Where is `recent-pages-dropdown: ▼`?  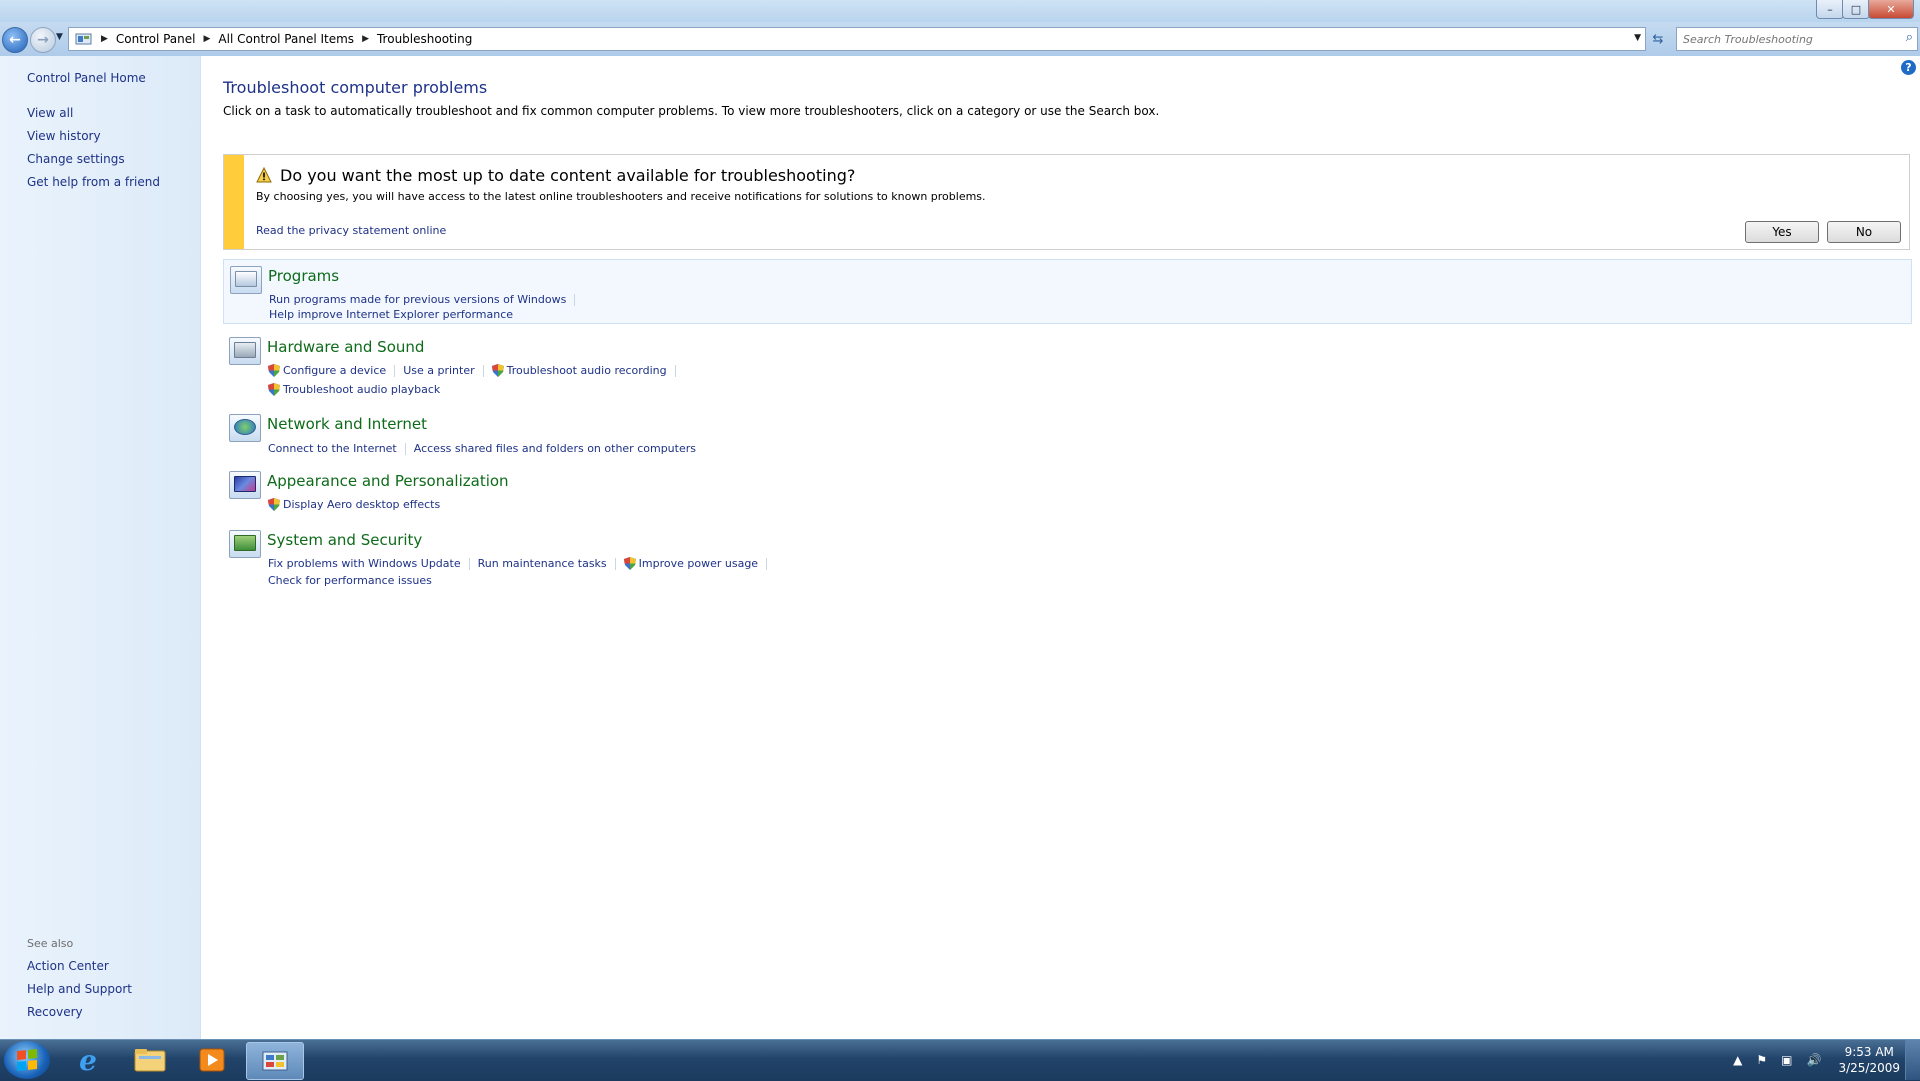 recent-pages-dropdown: ▼ is located at coordinates (59, 37).